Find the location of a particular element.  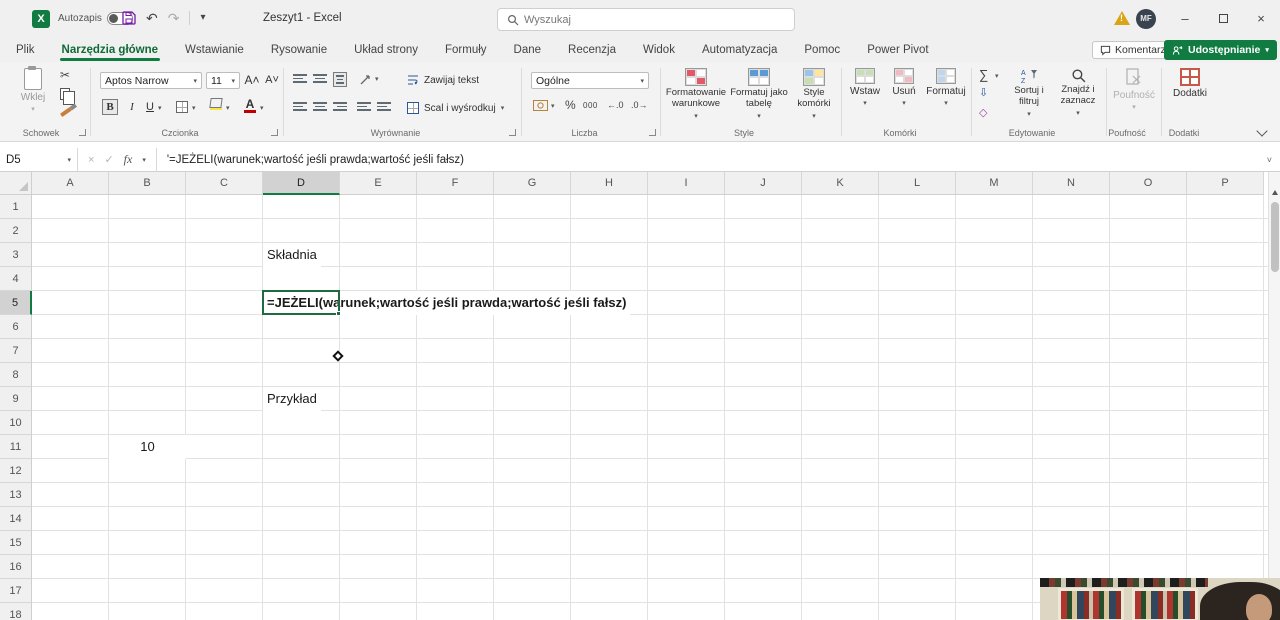

font-name-combo: Aptos Narrow ▾ is located at coordinates (151, 80).